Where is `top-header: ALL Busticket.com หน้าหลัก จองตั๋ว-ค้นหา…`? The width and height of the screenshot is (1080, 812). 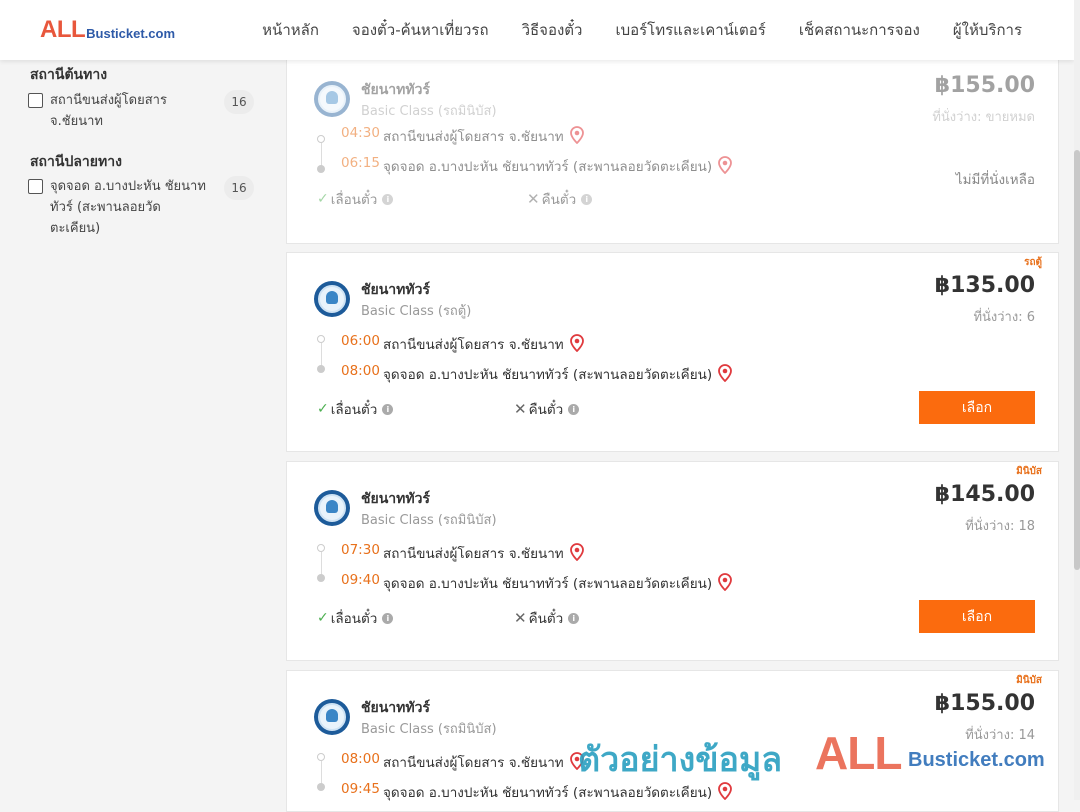
top-header: ALL Busticket.com หน้าหลัก จองตั๋ว-ค้นหา… is located at coordinates (537, 30).